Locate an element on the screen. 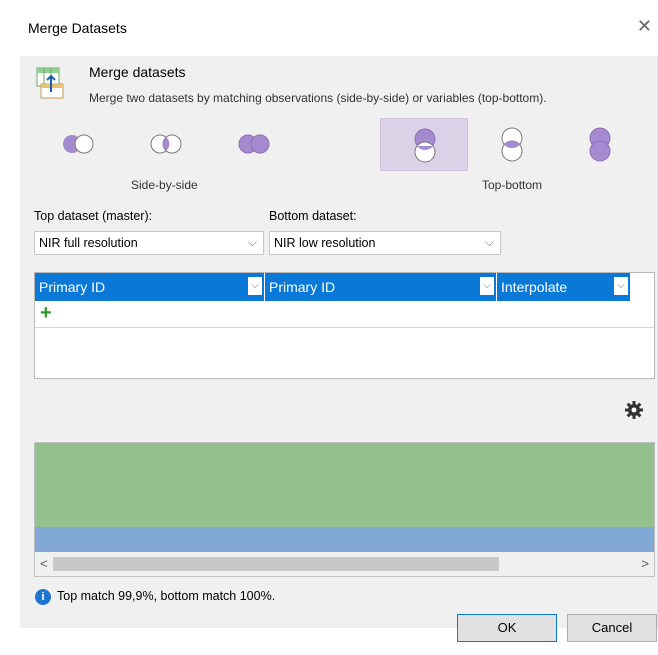  match-method-select: Interpolate ⌵ is located at coordinates (564, 287).